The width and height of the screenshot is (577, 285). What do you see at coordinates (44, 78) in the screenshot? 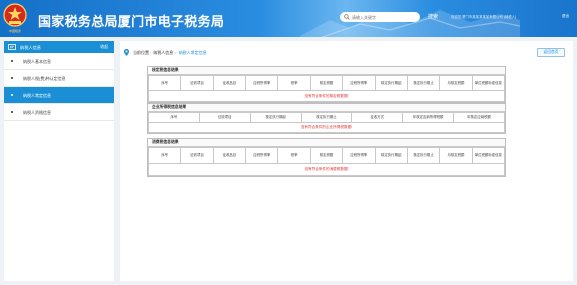
I see `sidebar-item-label: 纳税人税(费)种认定信息` at bounding box center [44, 78].